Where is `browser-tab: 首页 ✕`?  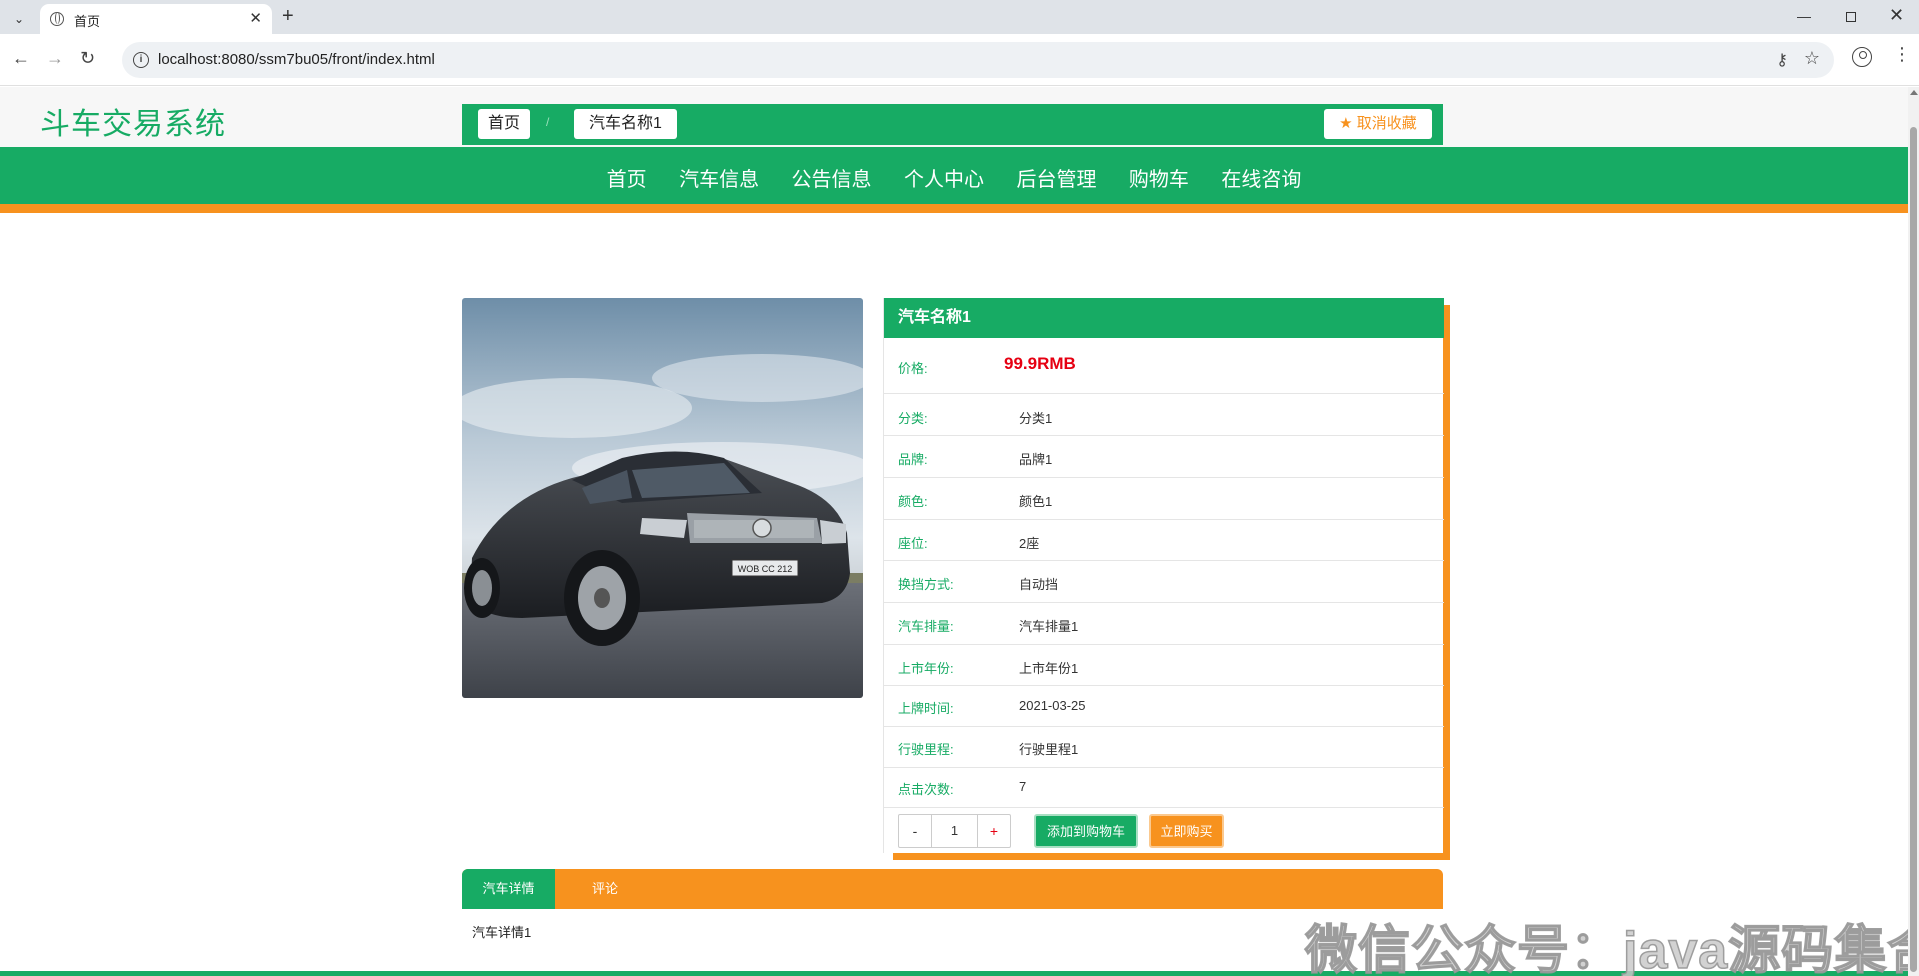
browser-tab: 首页 ✕ is located at coordinates (156, 19).